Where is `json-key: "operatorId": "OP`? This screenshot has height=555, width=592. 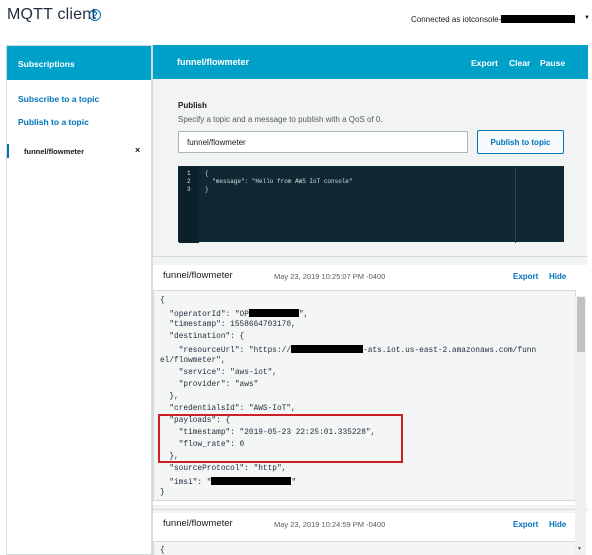 json-key: "operatorId": "OP is located at coordinates (204, 315).